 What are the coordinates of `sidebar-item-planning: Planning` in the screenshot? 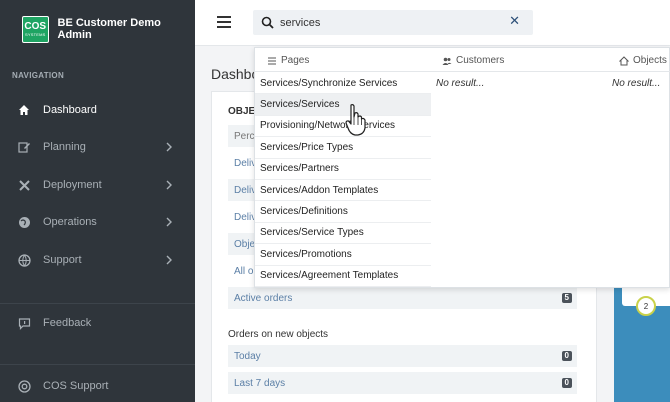 It's located at (97, 147).